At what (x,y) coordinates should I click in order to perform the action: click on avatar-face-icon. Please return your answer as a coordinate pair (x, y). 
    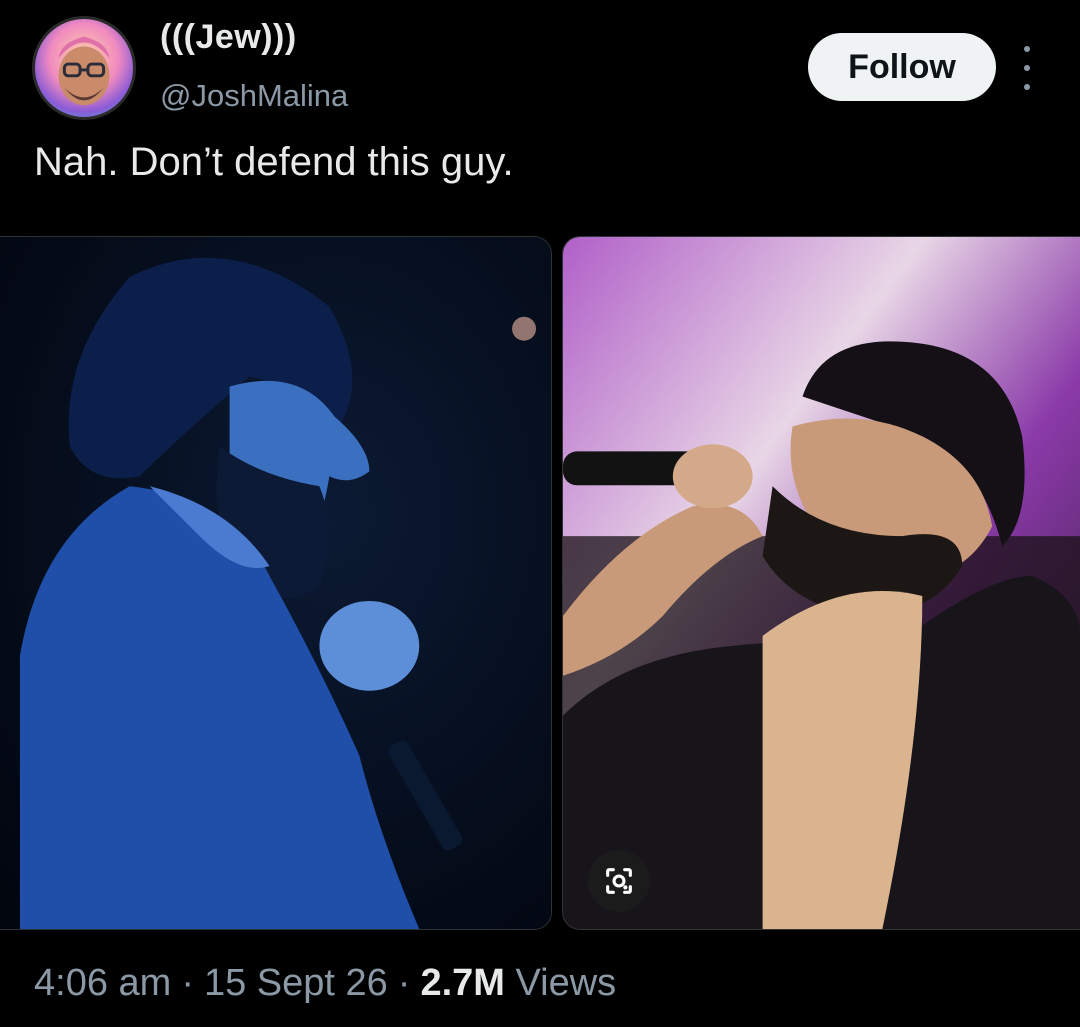
    Looking at the image, I should click on (84, 71).